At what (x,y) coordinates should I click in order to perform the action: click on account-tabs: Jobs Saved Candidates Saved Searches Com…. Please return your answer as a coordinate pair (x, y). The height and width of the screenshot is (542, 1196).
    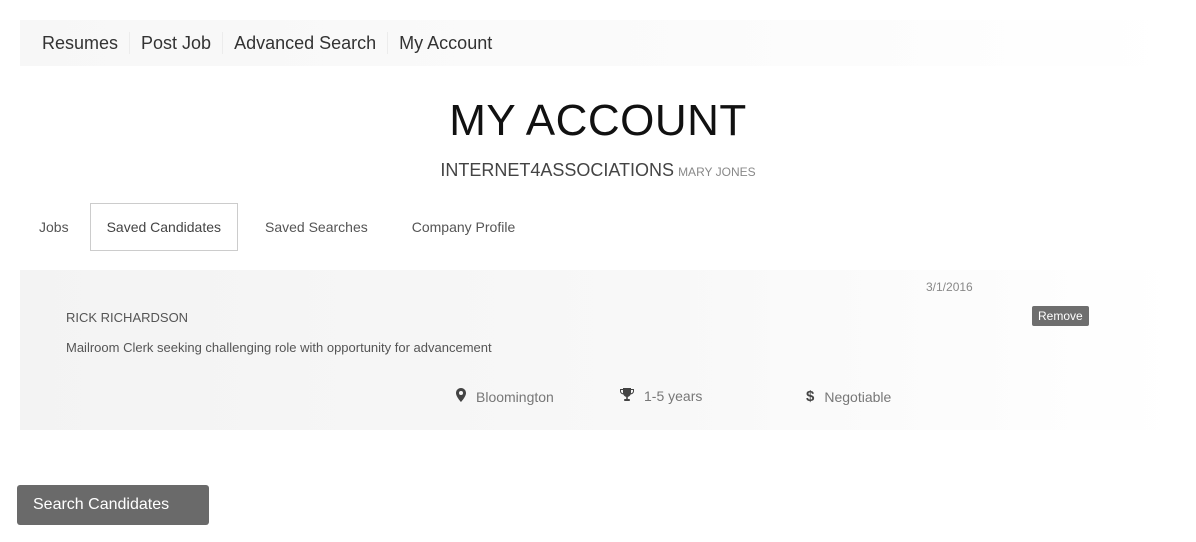
    Looking at the image, I should click on (281, 227).